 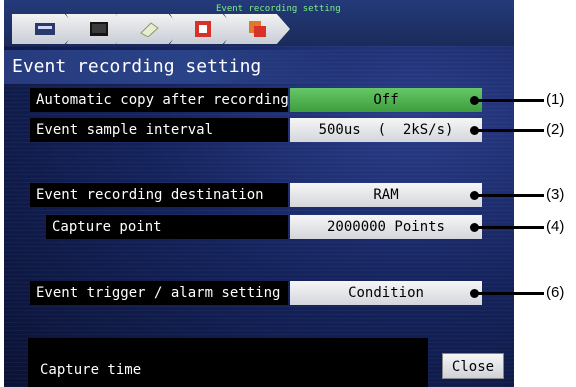 What do you see at coordinates (159, 100) in the screenshot?
I see `automatic-copy-label: Automatic copy after recording` at bounding box center [159, 100].